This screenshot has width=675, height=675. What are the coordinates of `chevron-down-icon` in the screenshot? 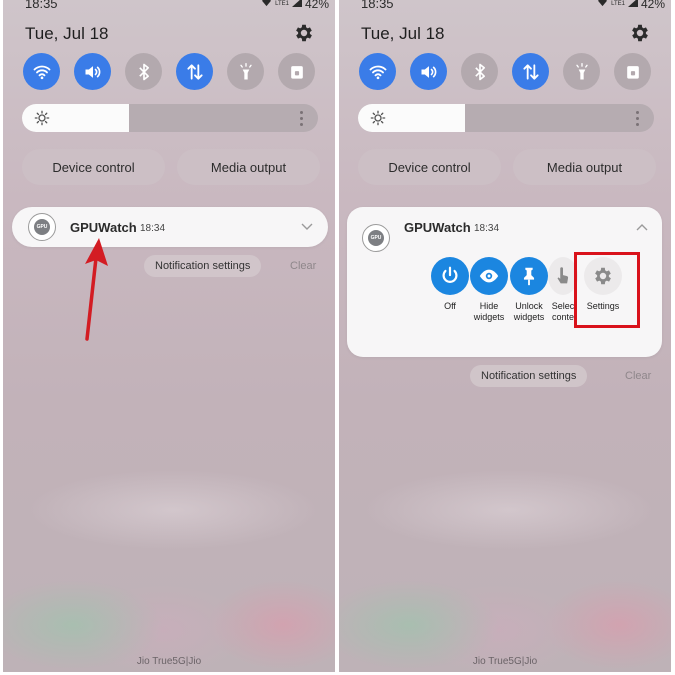 It's located at (307, 227).